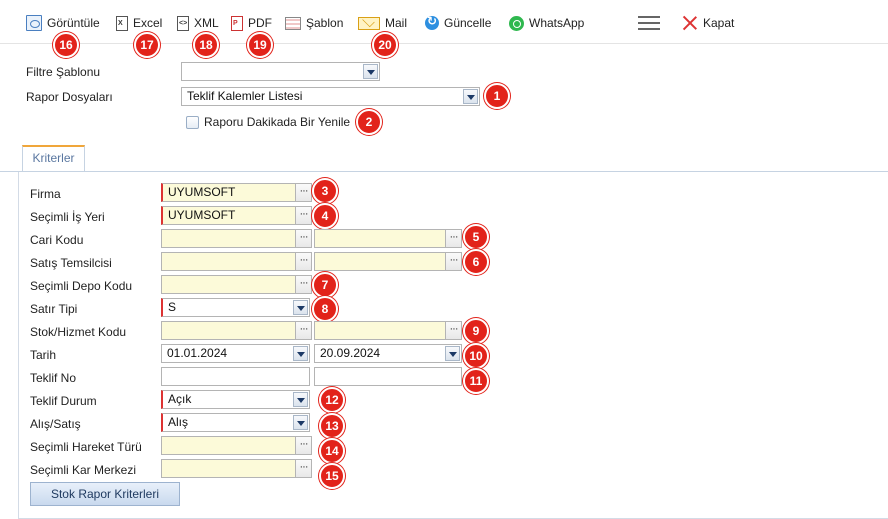 This screenshot has width=888, height=519. Describe the element at coordinates (260, 23) in the screenshot. I see `pdf-label: PDF` at that location.